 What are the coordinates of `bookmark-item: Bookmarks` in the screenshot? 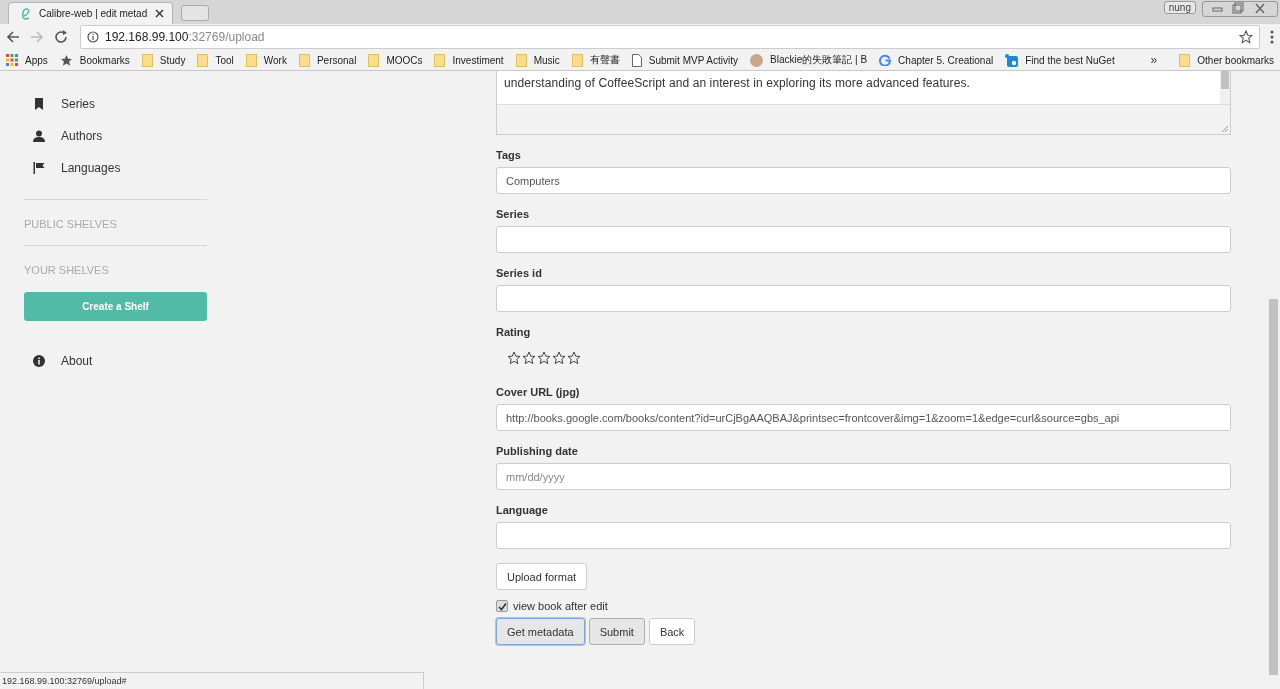 It's located at (94, 60).